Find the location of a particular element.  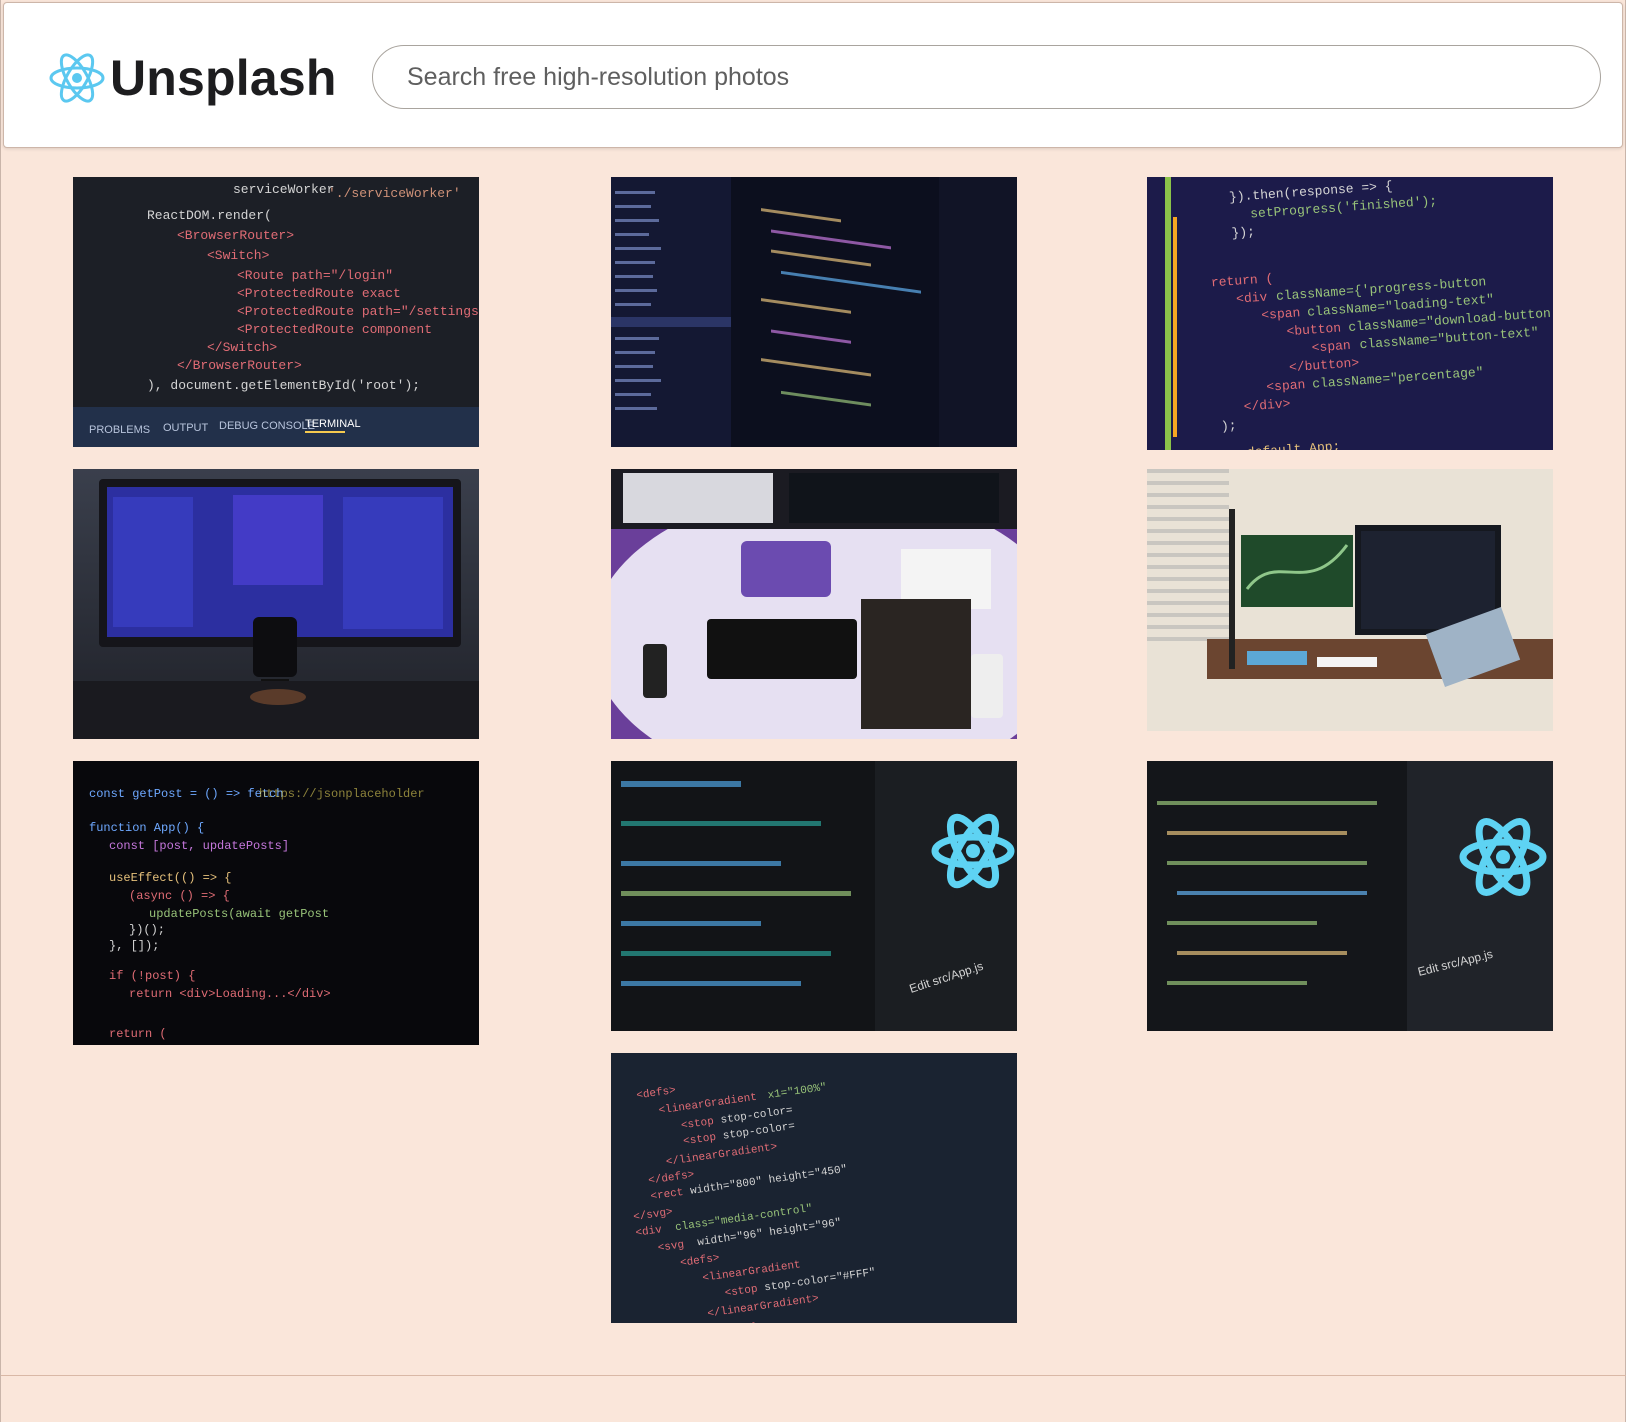

svg-text: PROBLEMS is located at coordinates (119, 430).